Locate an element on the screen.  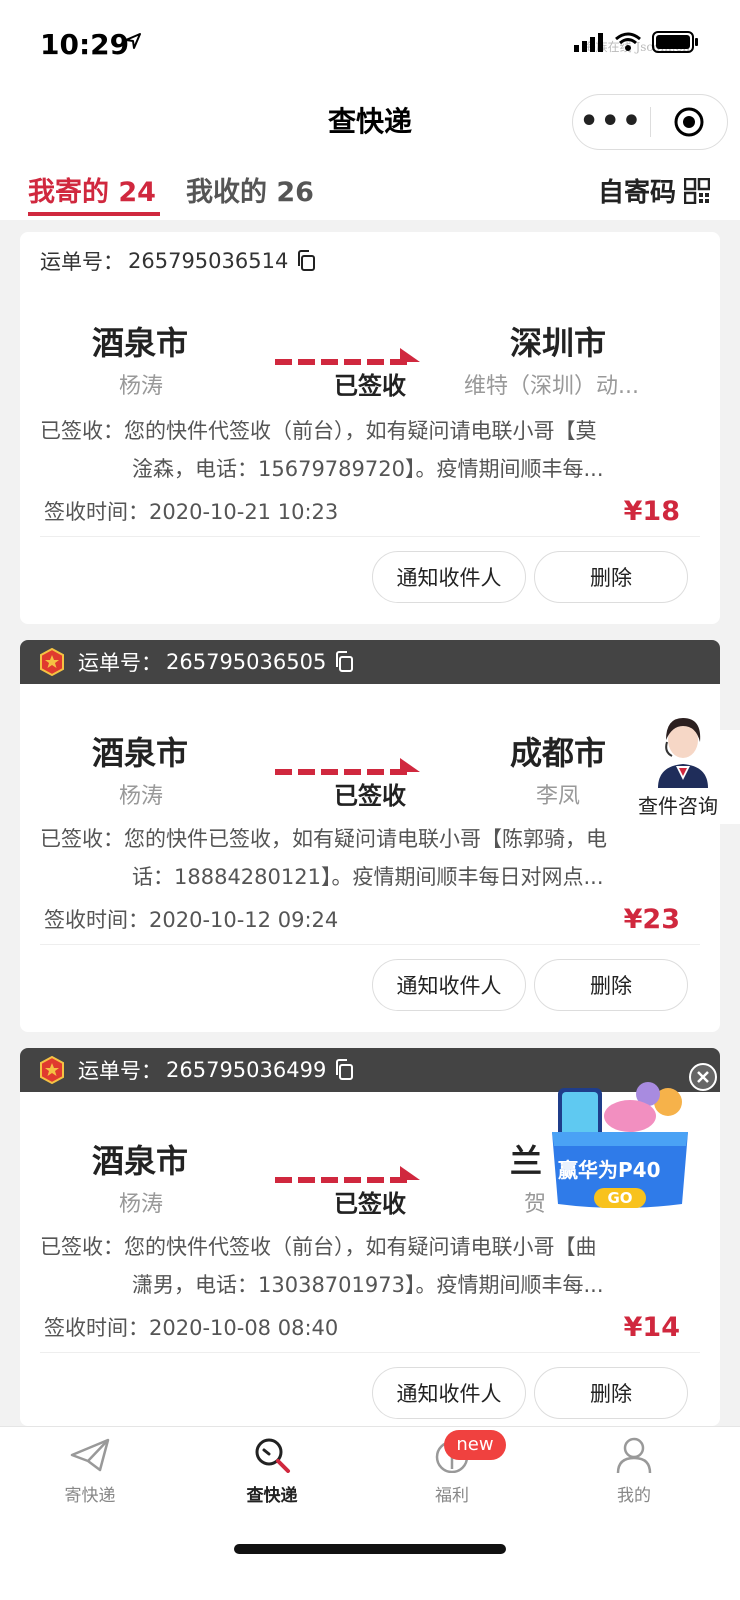
location-arrow-icon is located at coordinates (133, 41).